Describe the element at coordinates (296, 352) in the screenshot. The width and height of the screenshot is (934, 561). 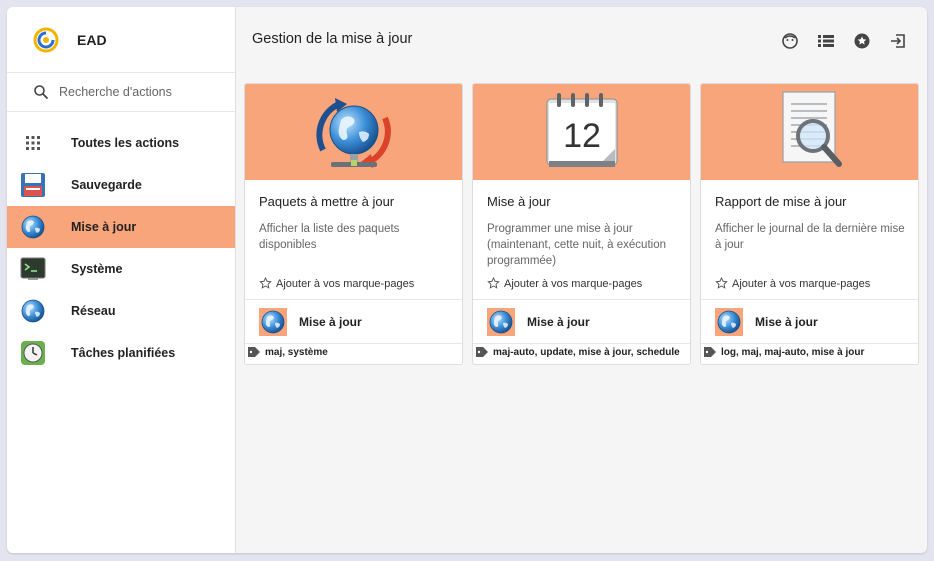
I see `tags-label: maj, système` at that location.